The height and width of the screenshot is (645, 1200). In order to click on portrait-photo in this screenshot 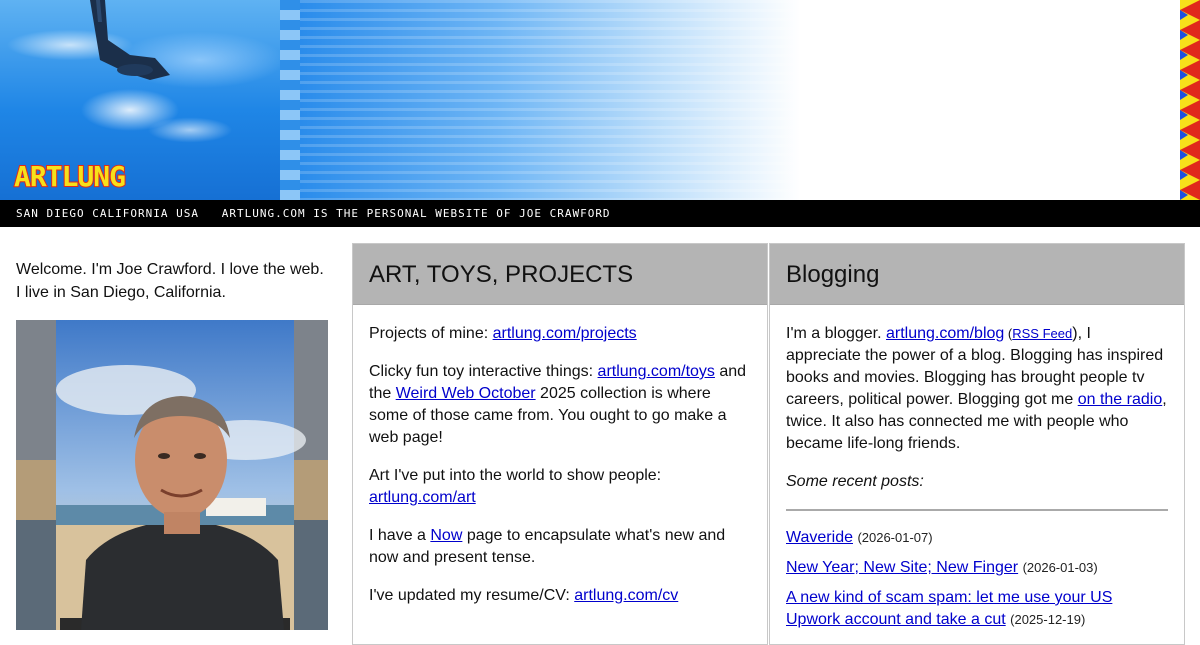, I will do `click(172, 475)`.